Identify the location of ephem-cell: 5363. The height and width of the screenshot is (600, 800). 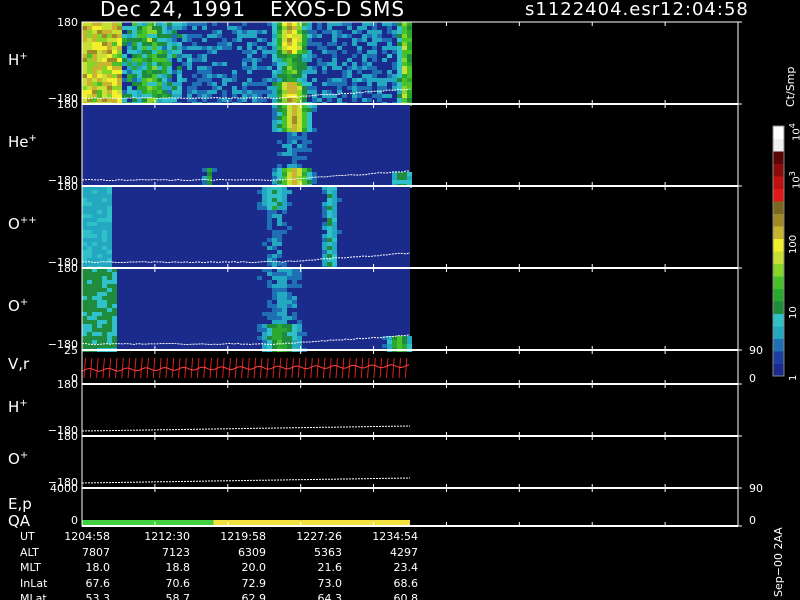
(328, 552).